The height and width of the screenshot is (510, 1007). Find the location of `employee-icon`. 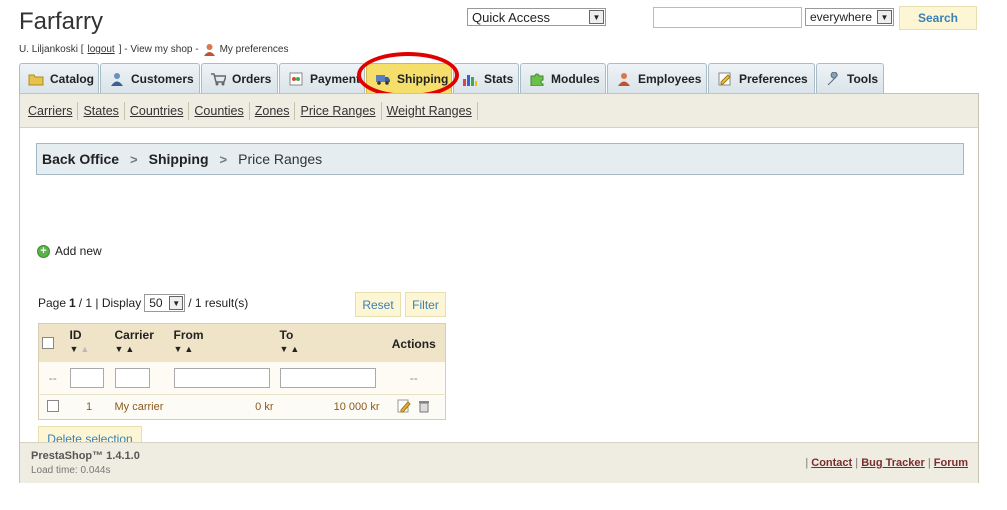

employee-icon is located at coordinates (624, 79).